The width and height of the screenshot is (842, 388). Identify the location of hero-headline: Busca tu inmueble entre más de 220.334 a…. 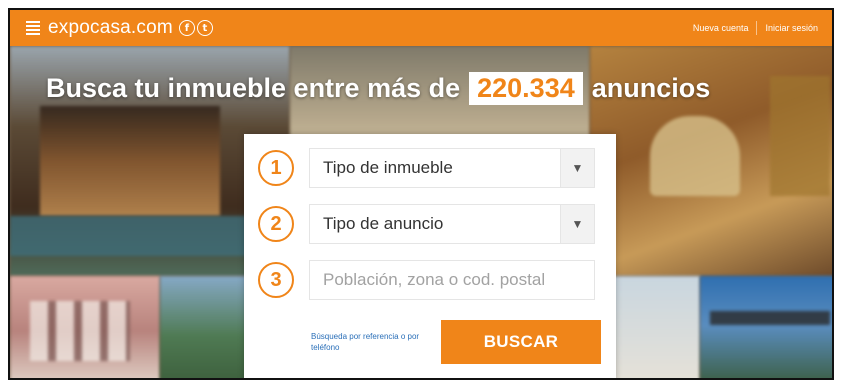
(421, 88).